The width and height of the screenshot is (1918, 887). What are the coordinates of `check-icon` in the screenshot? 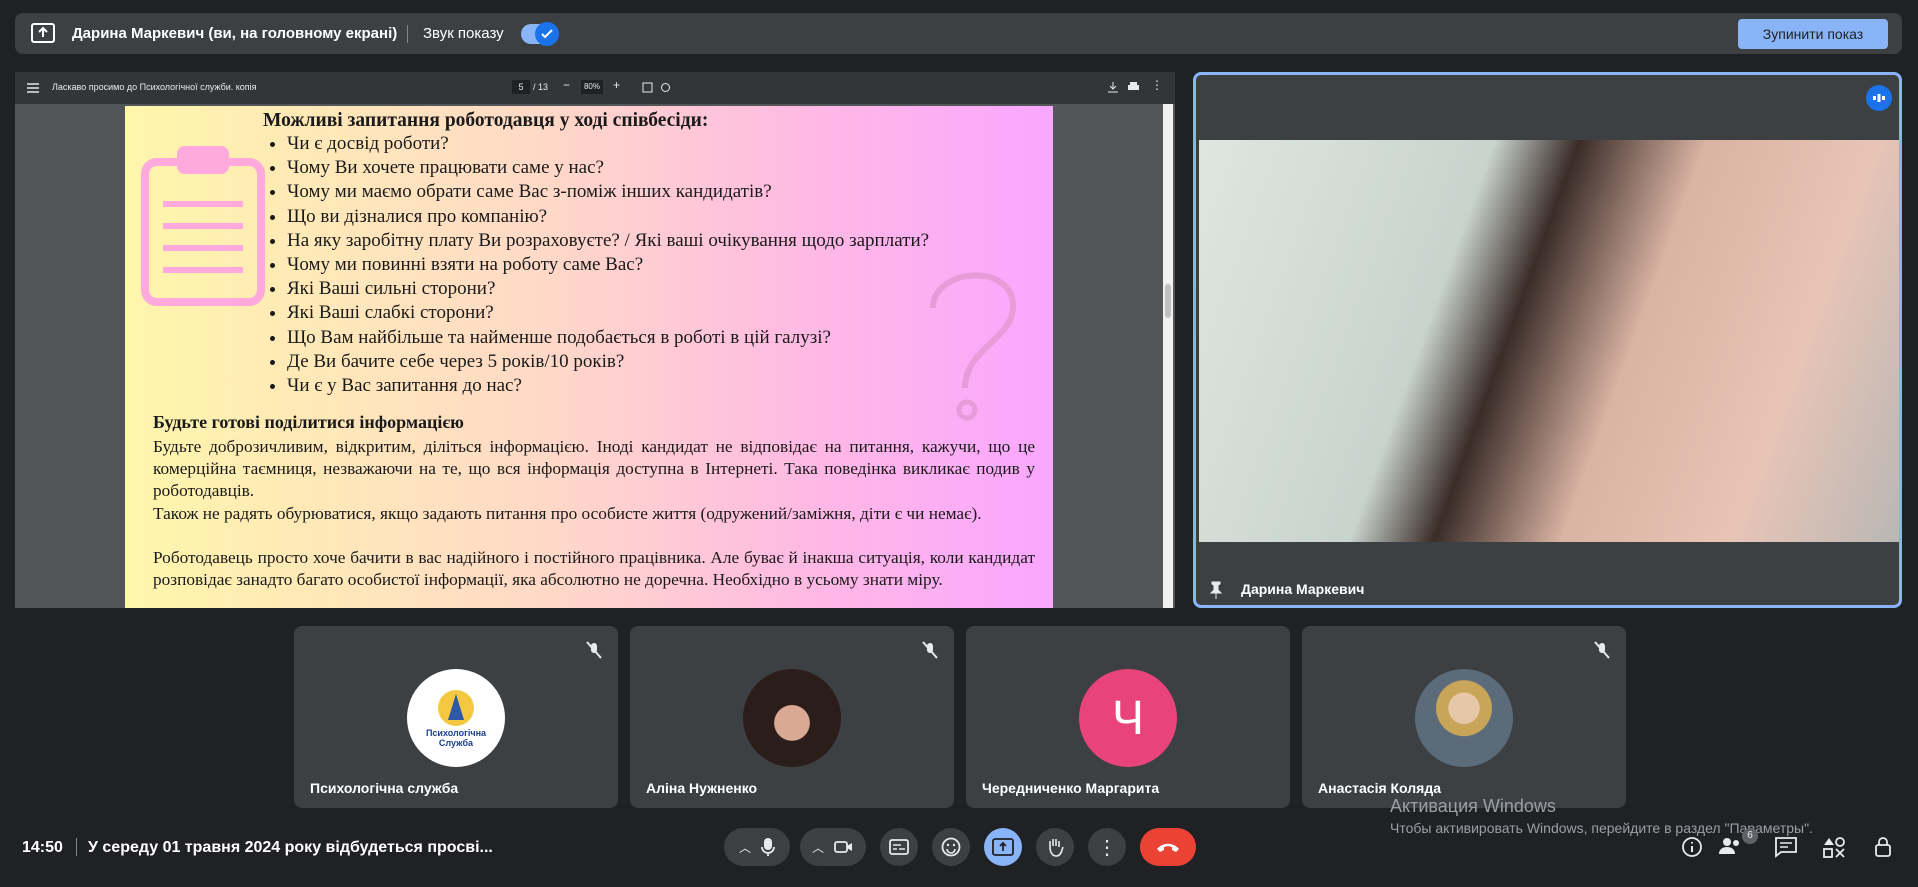 It's located at (547, 34).